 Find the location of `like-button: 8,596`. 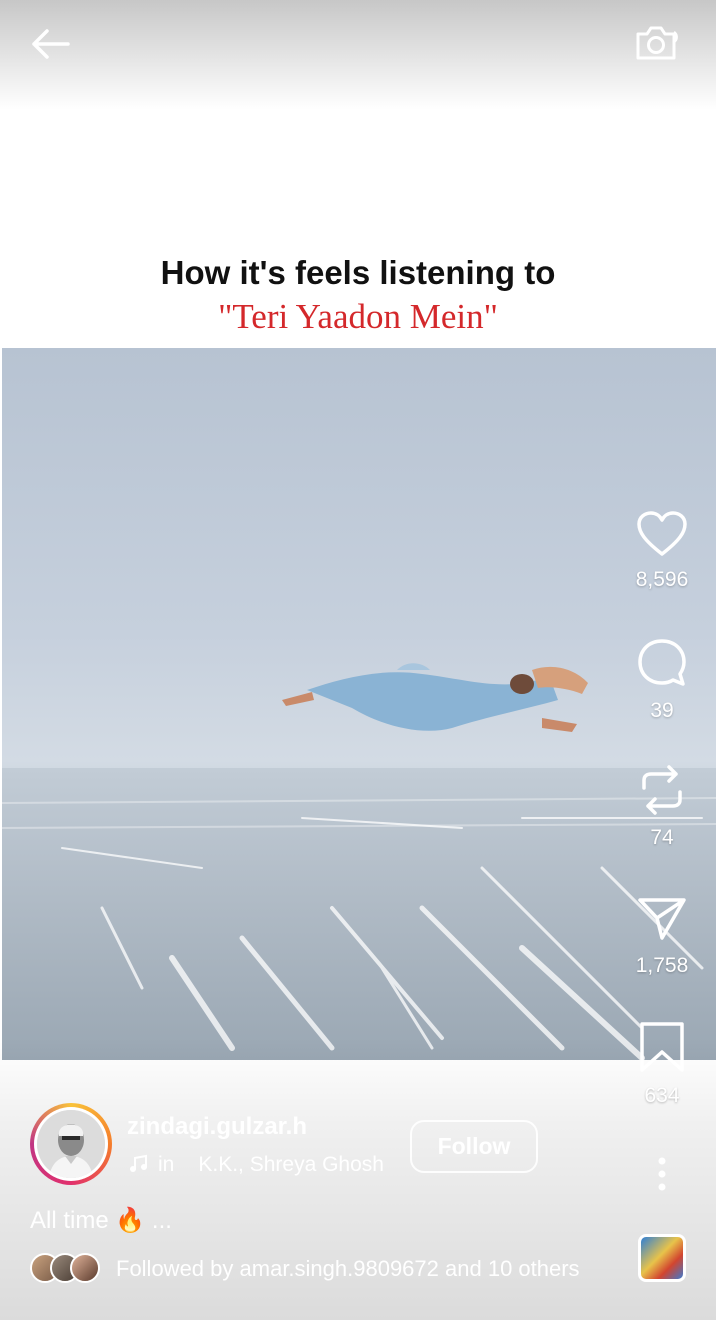

like-button: 8,596 is located at coordinates (662, 551).